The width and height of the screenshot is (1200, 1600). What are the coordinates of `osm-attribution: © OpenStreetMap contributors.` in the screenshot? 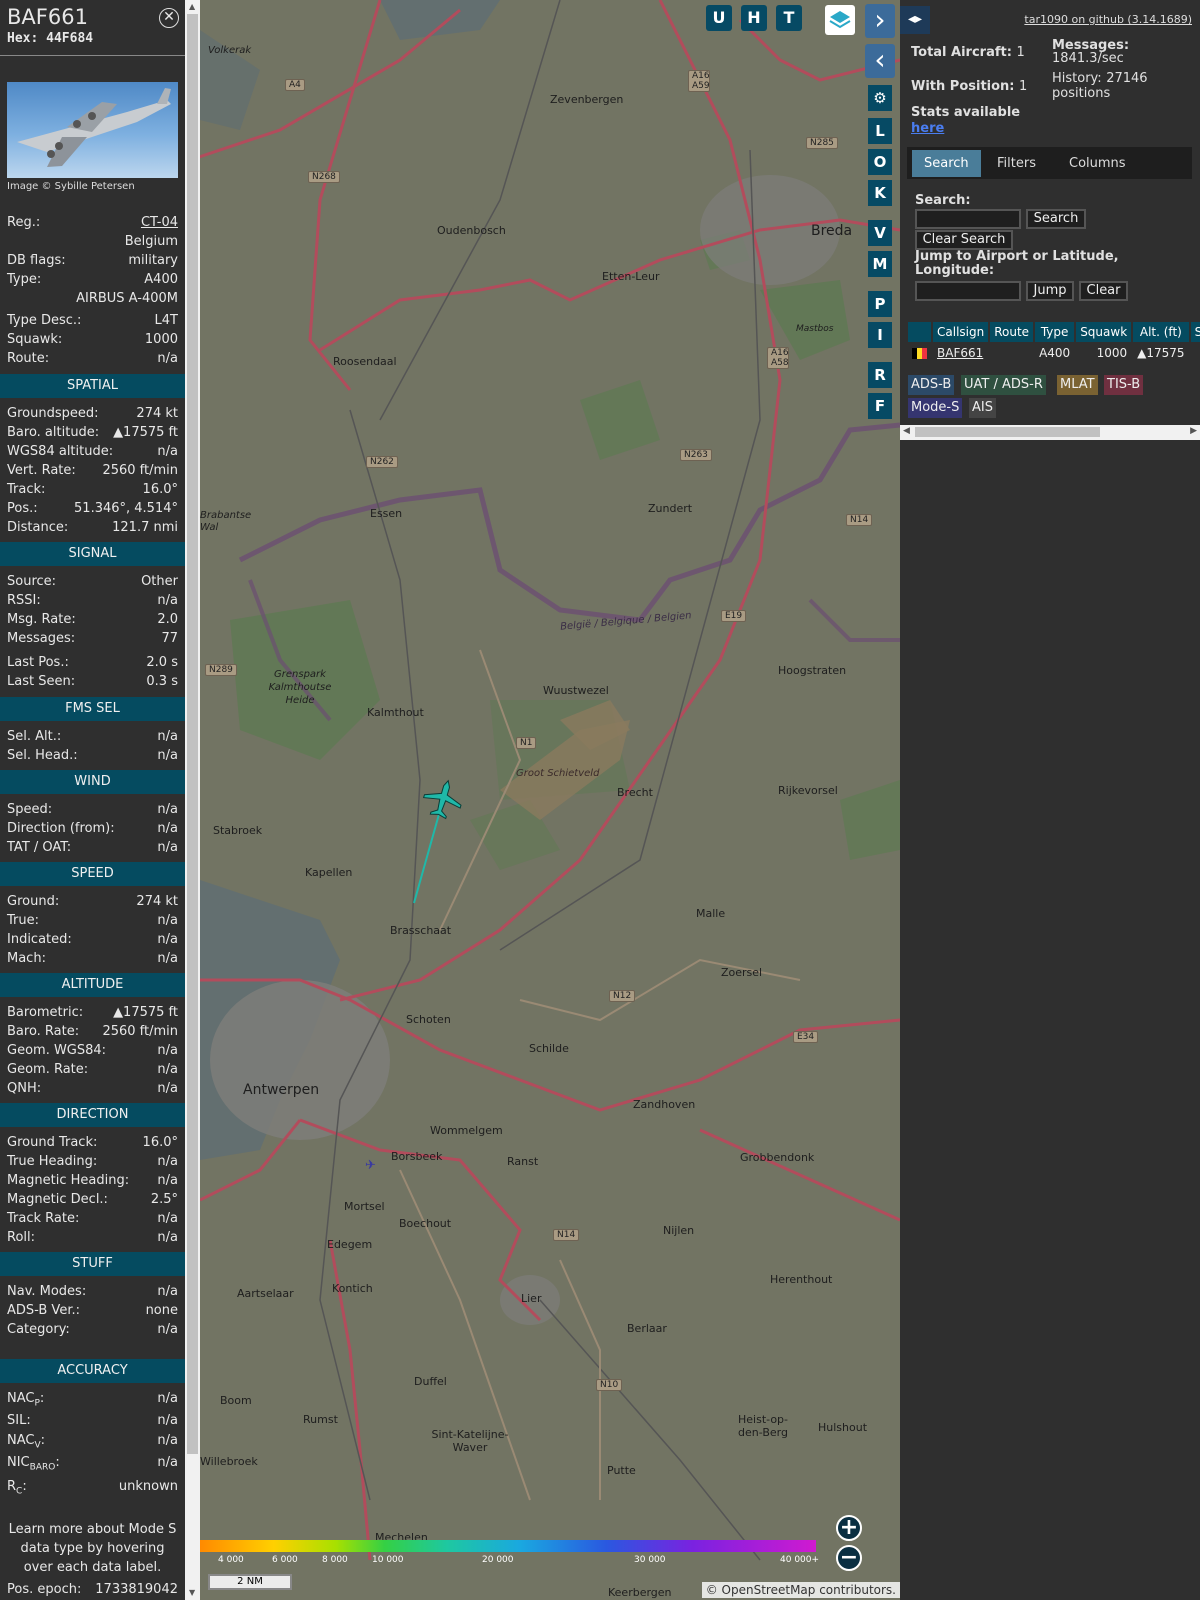 It's located at (800, 1590).